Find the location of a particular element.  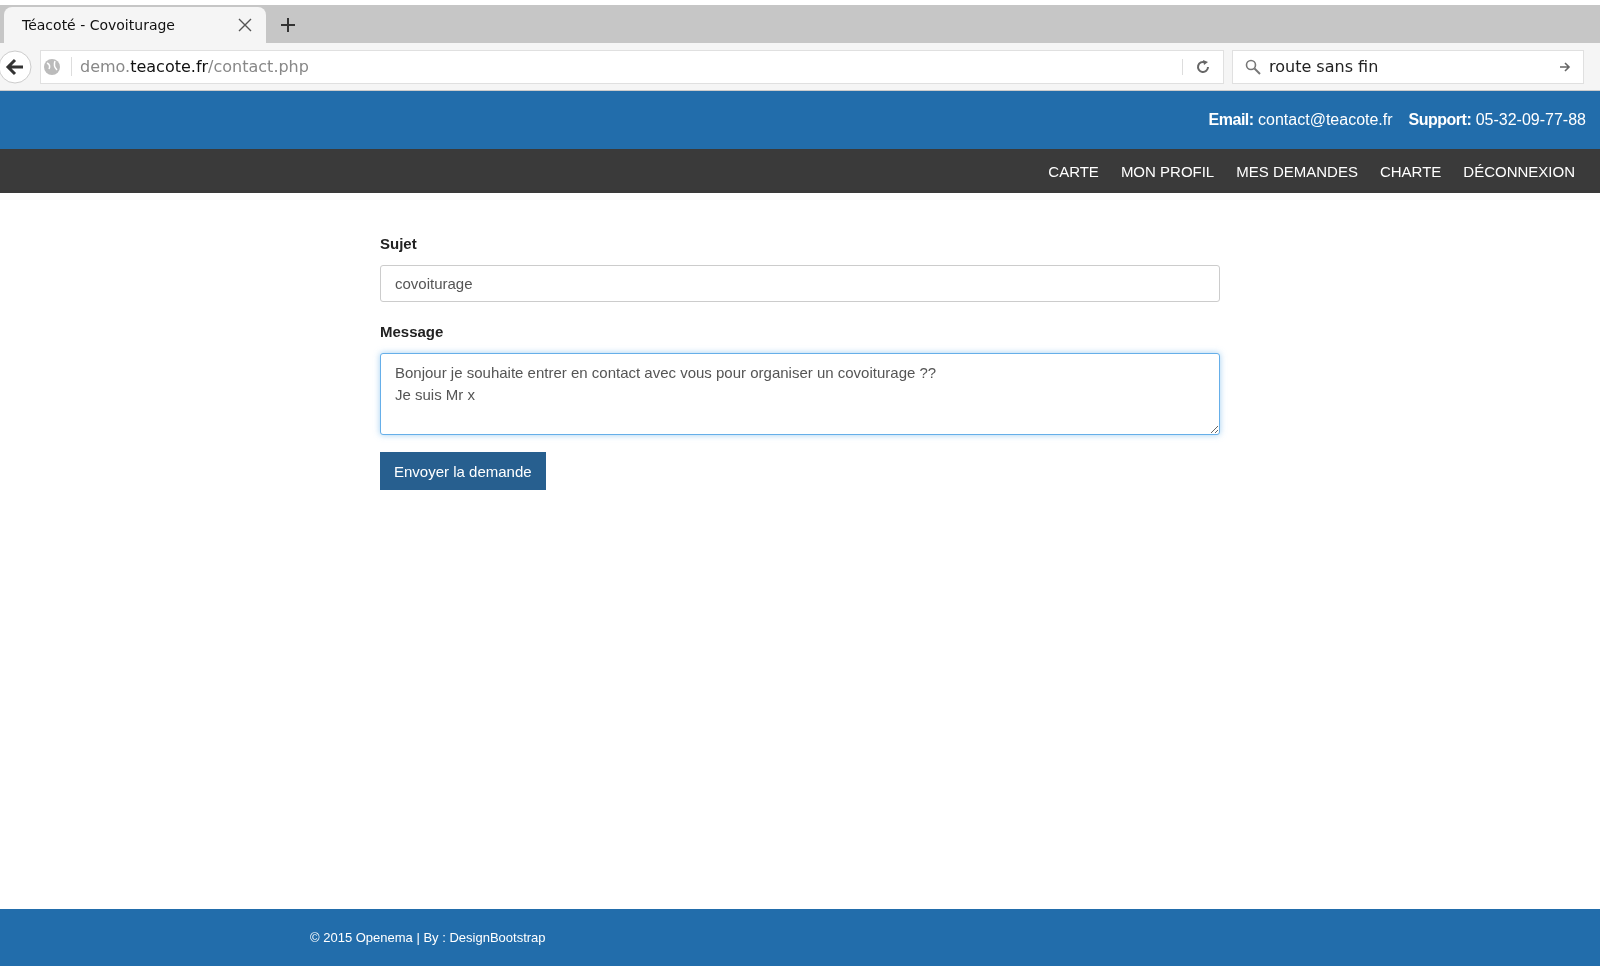

tab-title: Téacoté - Covoiturage is located at coordinates (98, 25).